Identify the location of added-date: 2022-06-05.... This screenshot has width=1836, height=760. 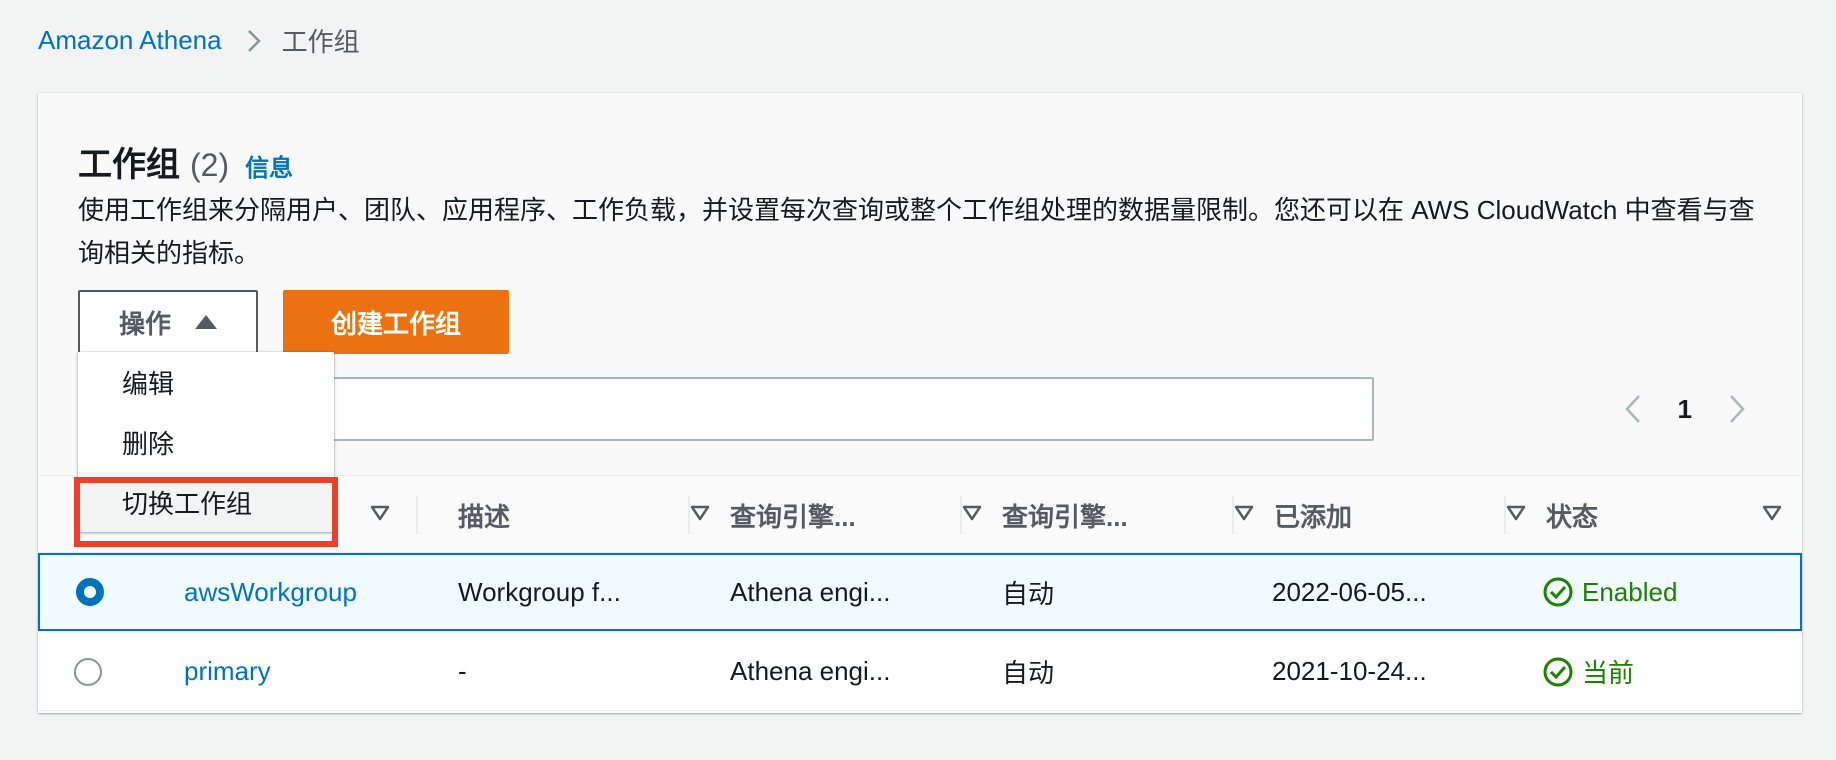
(1349, 591).